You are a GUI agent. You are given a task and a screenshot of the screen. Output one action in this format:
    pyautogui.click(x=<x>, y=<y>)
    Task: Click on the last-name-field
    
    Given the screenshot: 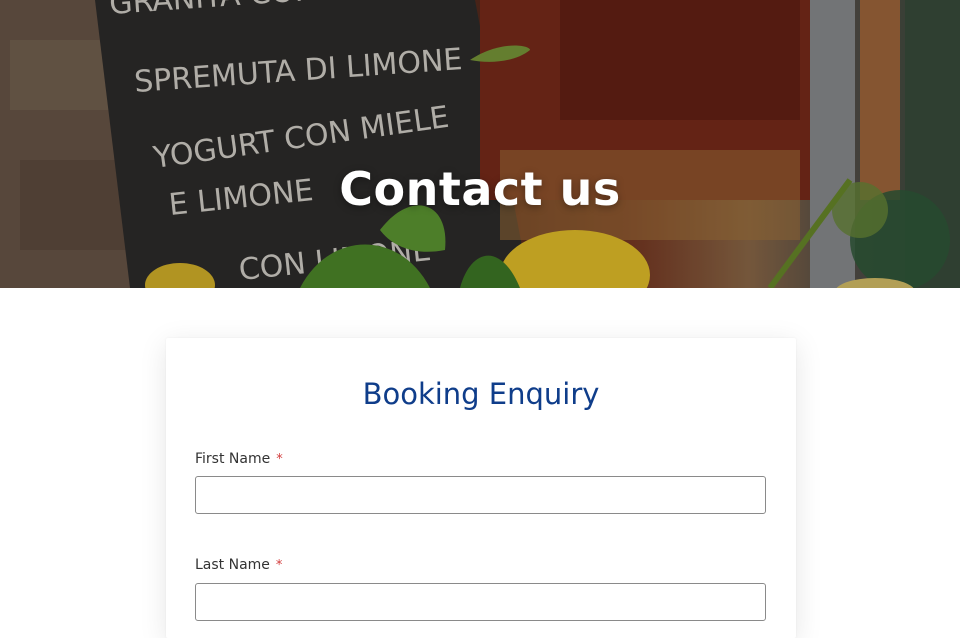 What is the action you would take?
    pyautogui.click(x=480, y=602)
    